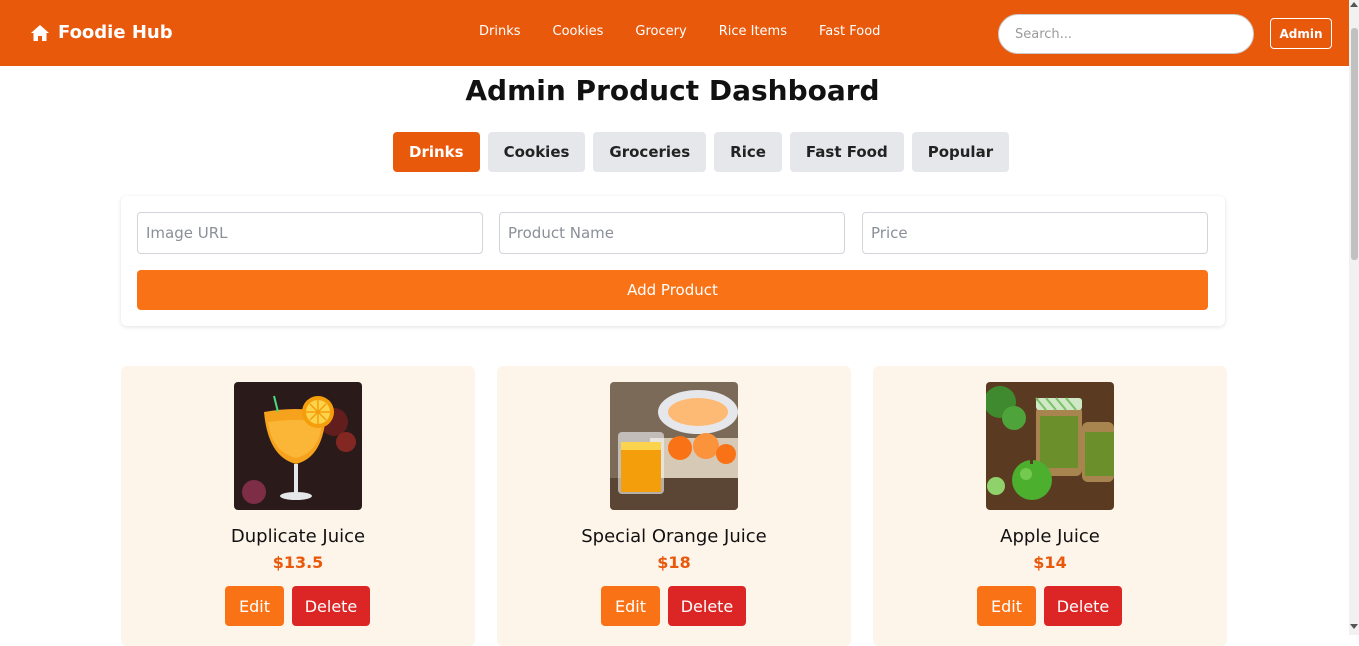 The height and width of the screenshot is (646, 1359). Describe the element at coordinates (298, 562) in the screenshot. I see `product-price: $13.5` at that location.